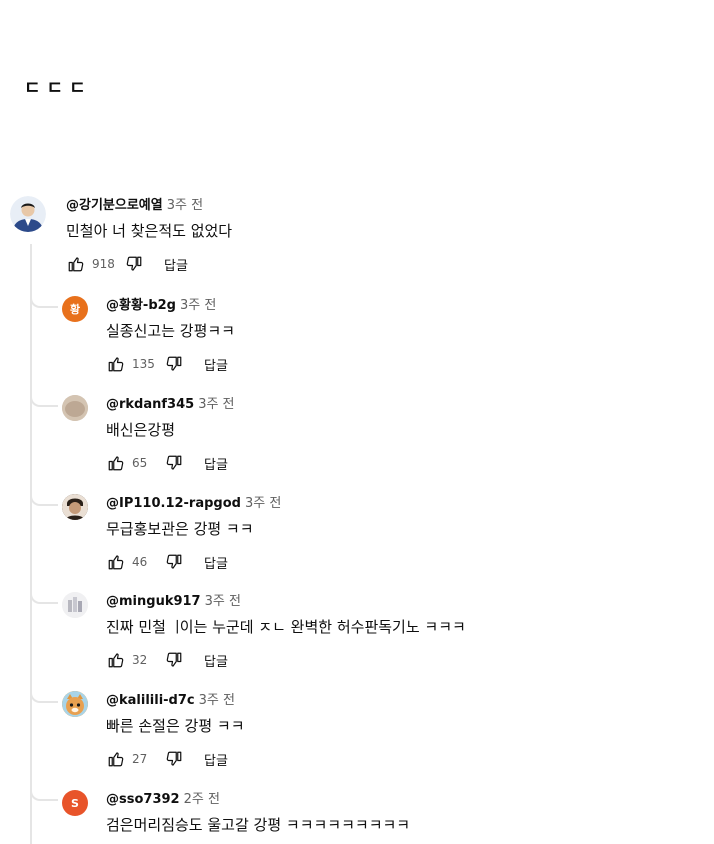 The height and width of the screenshot is (844, 714). I want to click on like-count: 32, so click(140, 660).